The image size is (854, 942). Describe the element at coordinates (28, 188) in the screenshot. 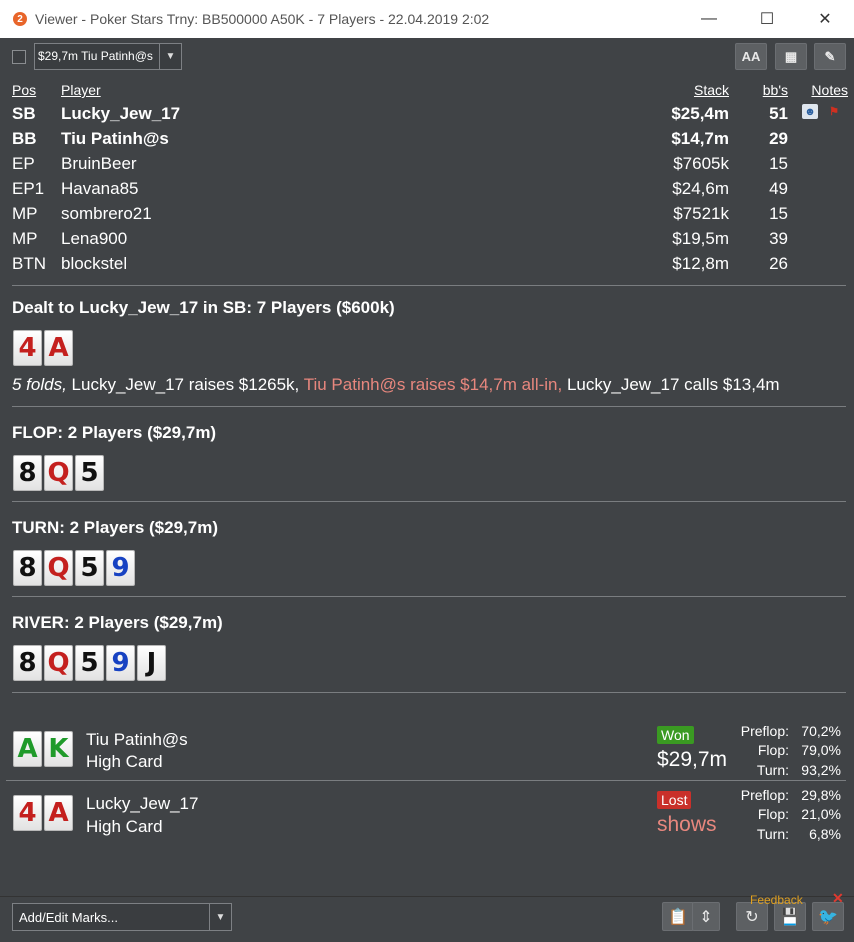

I see `player-pos: EP1` at that location.